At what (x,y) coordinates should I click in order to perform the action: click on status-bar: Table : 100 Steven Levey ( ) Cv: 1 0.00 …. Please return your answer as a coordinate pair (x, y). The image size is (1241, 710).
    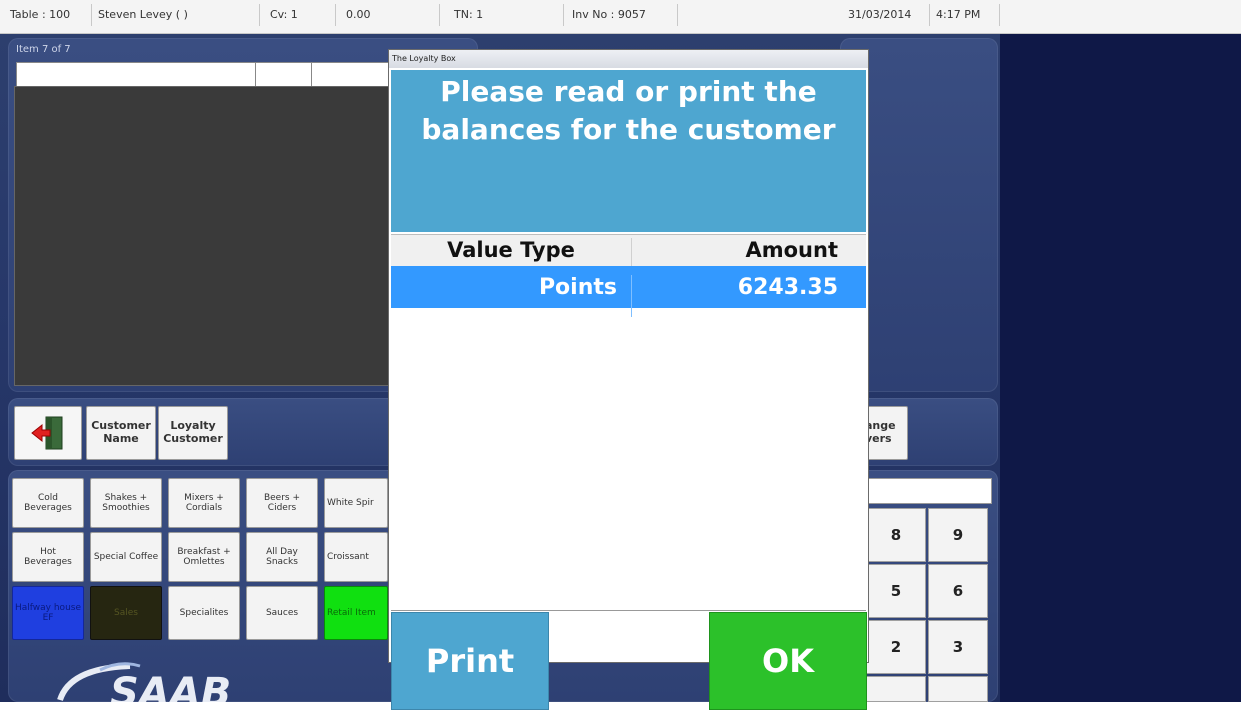
    Looking at the image, I should click on (620, 17).